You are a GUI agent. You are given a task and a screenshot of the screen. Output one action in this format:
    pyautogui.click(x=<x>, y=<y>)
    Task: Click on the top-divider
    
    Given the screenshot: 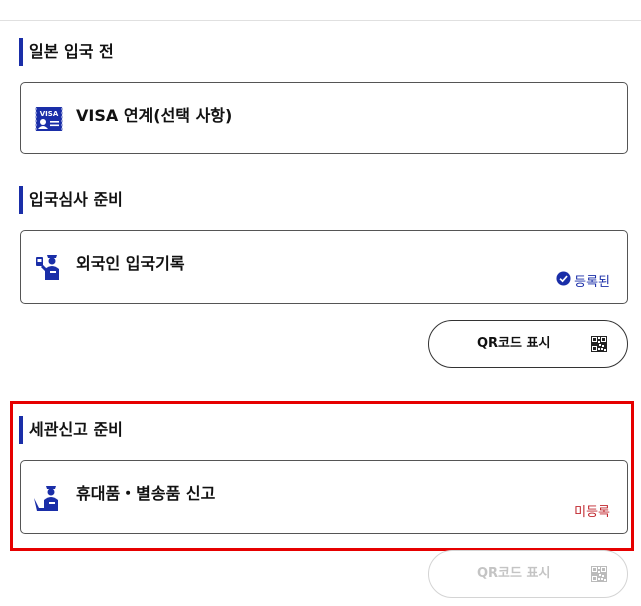 What is the action you would take?
    pyautogui.click(x=320, y=20)
    